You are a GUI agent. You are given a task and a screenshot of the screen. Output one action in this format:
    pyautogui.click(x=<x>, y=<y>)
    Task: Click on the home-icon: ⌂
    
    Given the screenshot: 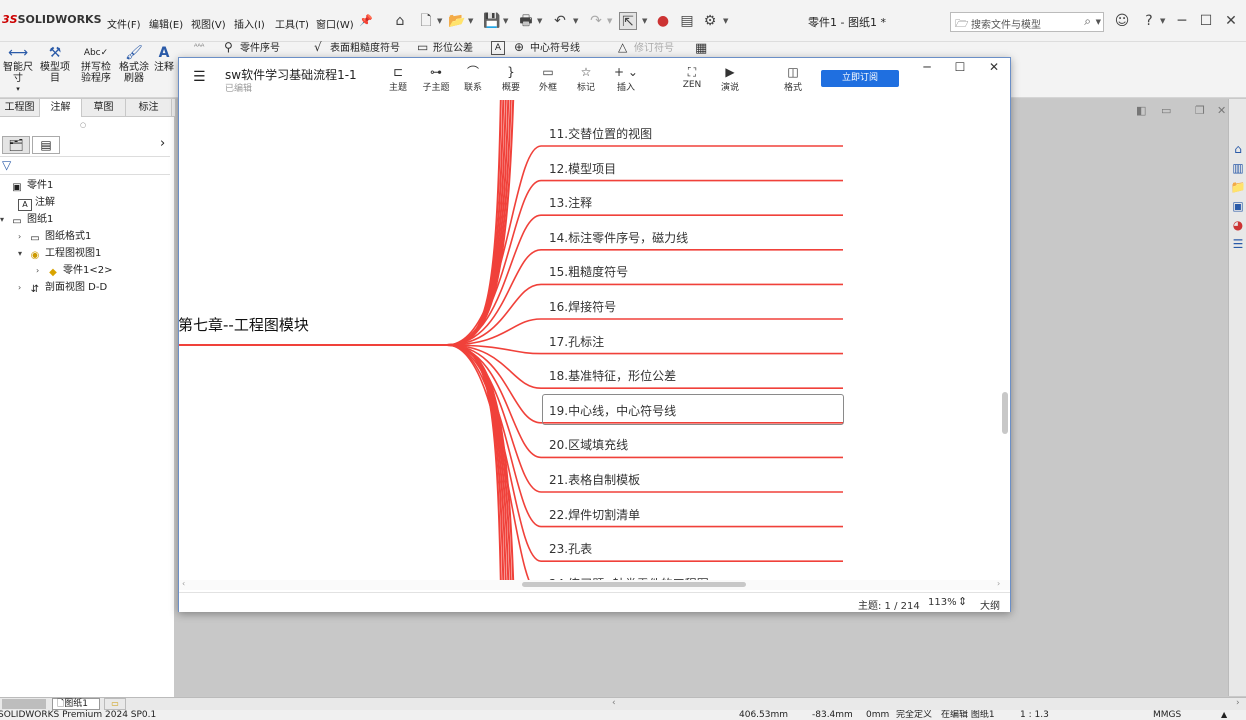 What is the action you would take?
    pyautogui.click(x=1238, y=149)
    